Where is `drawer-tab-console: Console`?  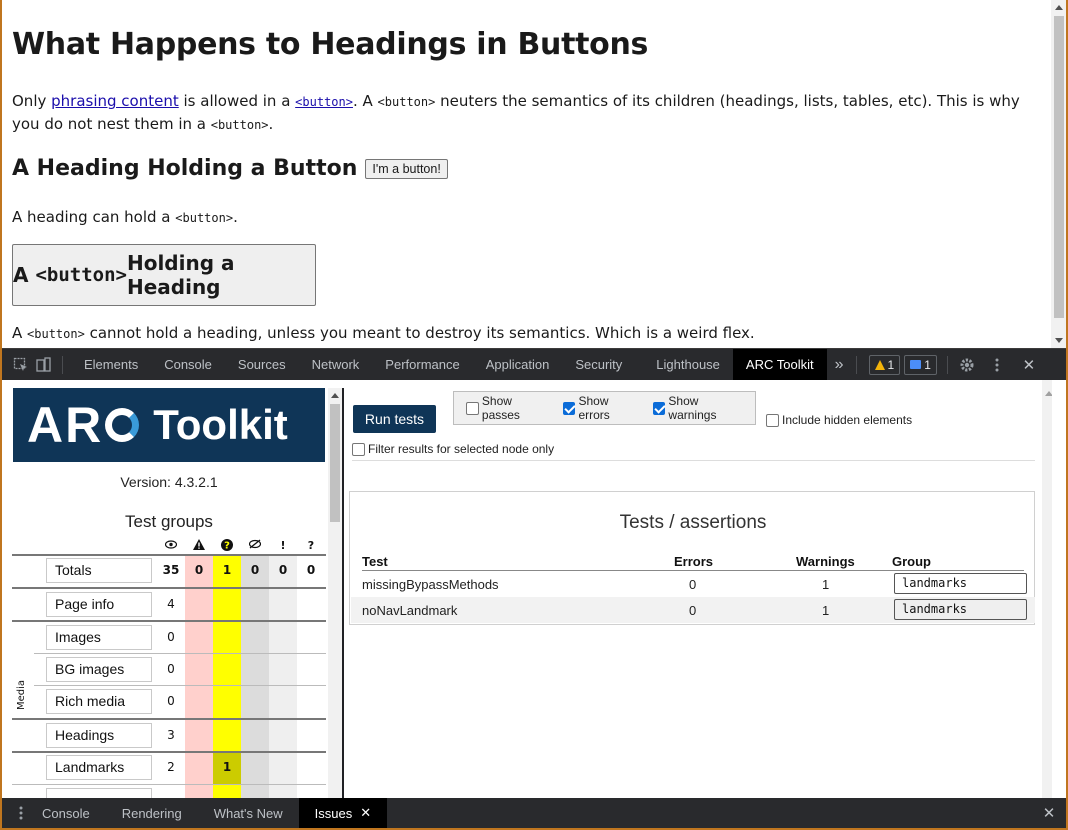 drawer-tab-console: Console is located at coordinates (69, 813).